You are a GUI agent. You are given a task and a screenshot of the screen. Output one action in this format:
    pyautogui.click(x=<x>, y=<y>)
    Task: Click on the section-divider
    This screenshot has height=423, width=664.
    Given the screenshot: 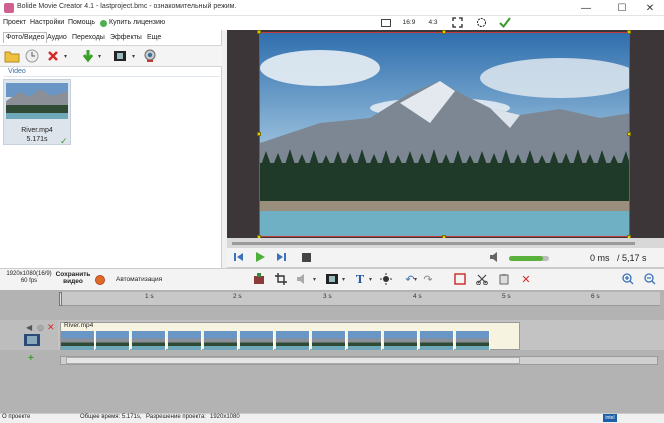 What is the action you would take?
    pyautogui.click(x=112, y=76)
    